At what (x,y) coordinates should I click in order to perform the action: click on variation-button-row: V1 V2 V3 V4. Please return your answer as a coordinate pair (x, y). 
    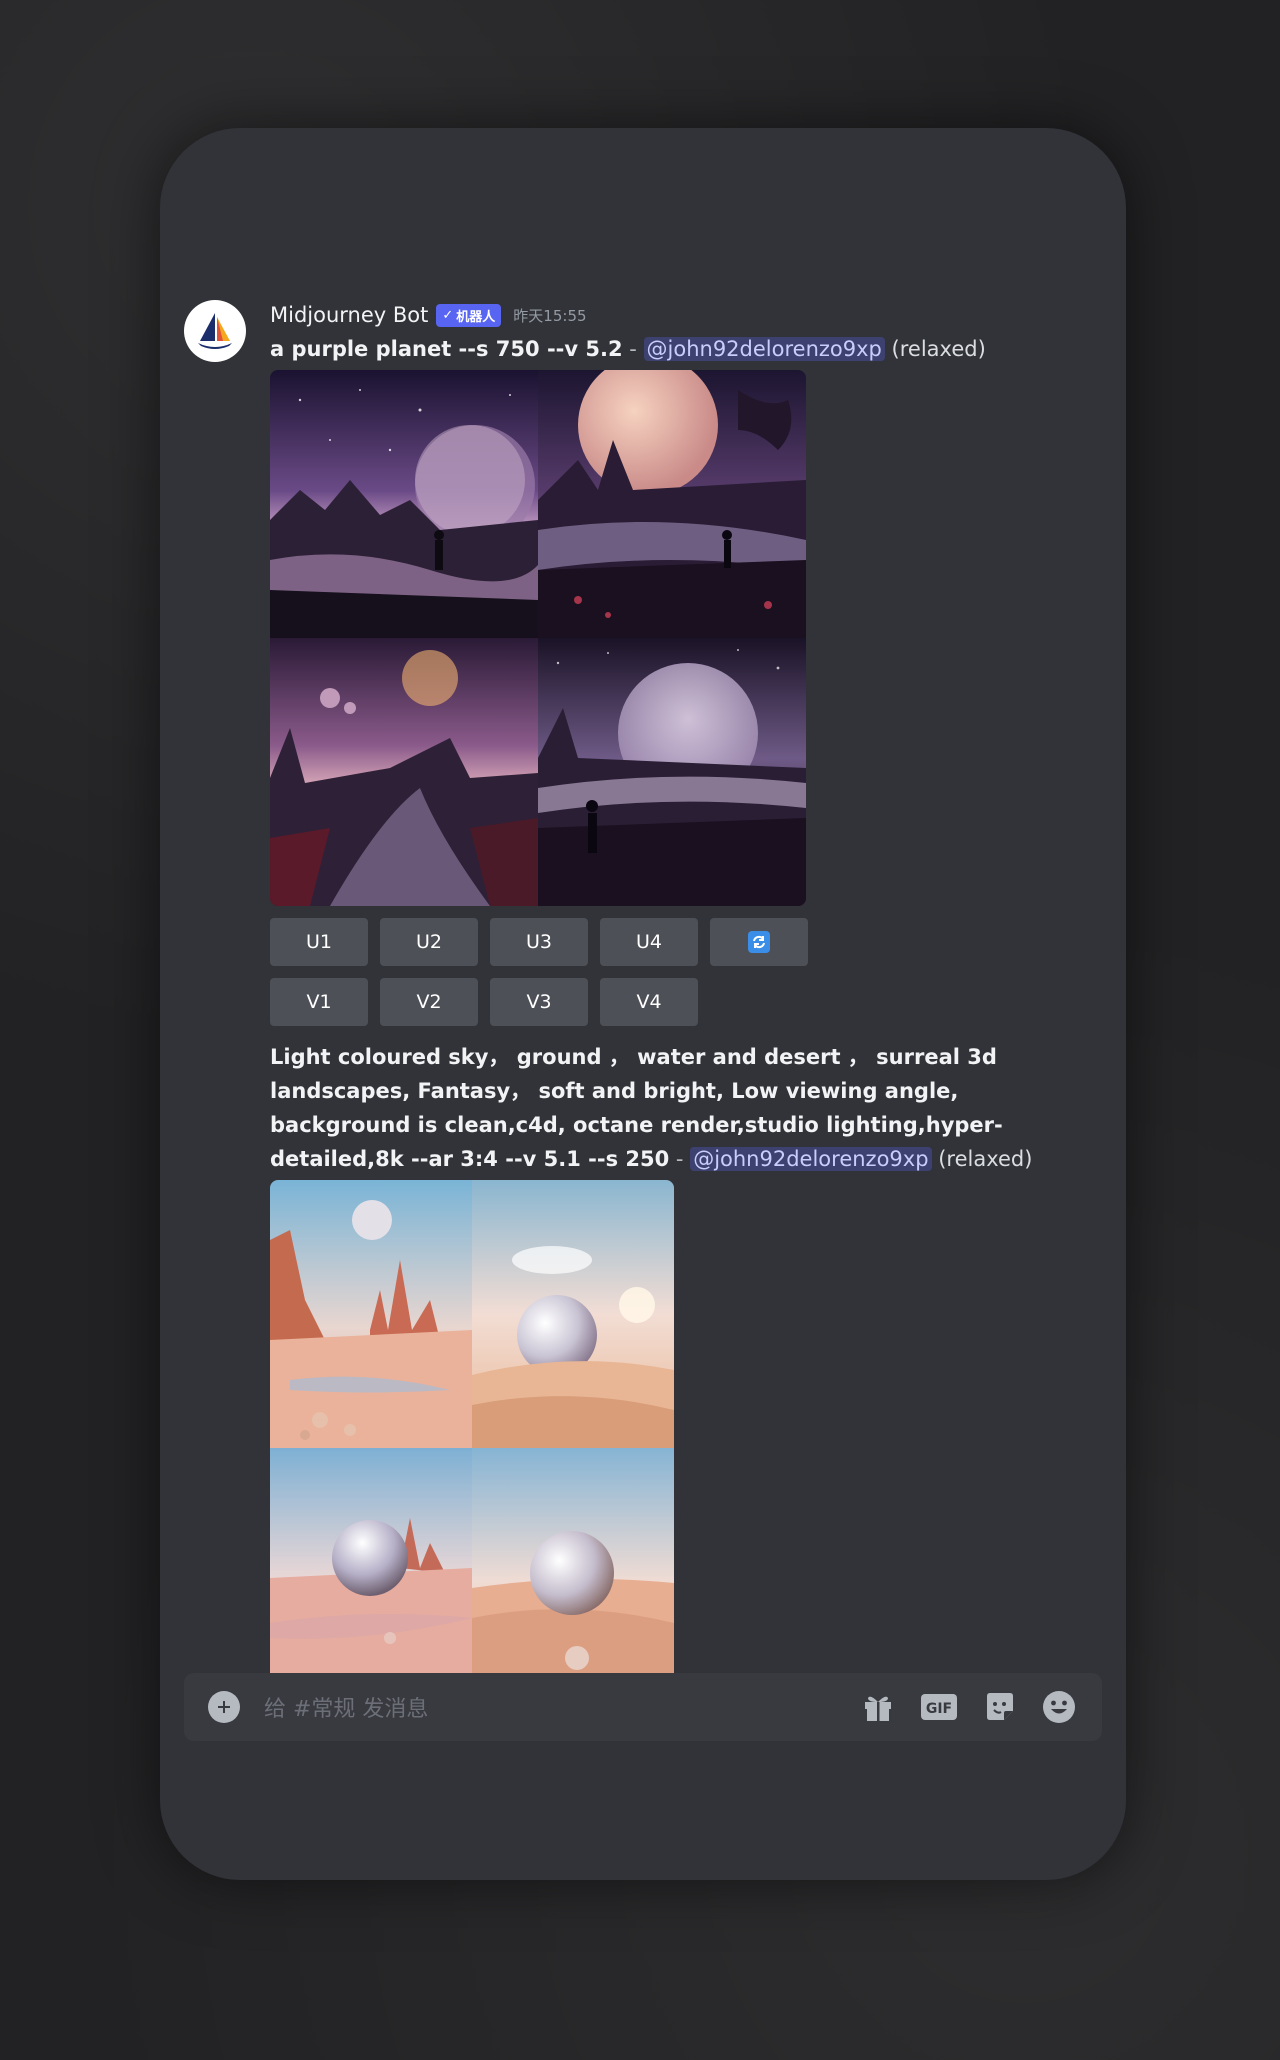
    Looking at the image, I should click on (688, 1002).